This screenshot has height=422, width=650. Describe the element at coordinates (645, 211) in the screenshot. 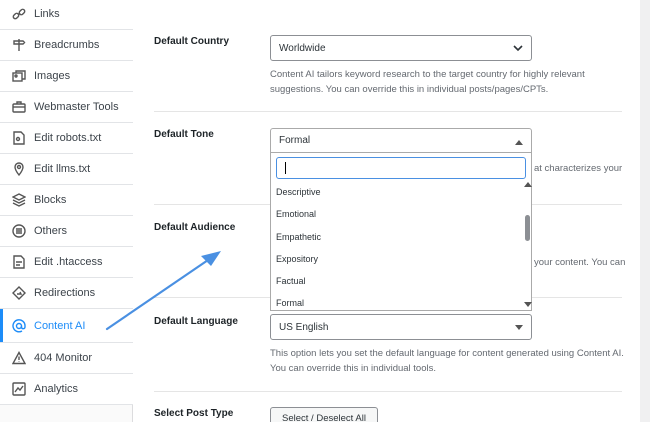

I see `page-margin` at that location.